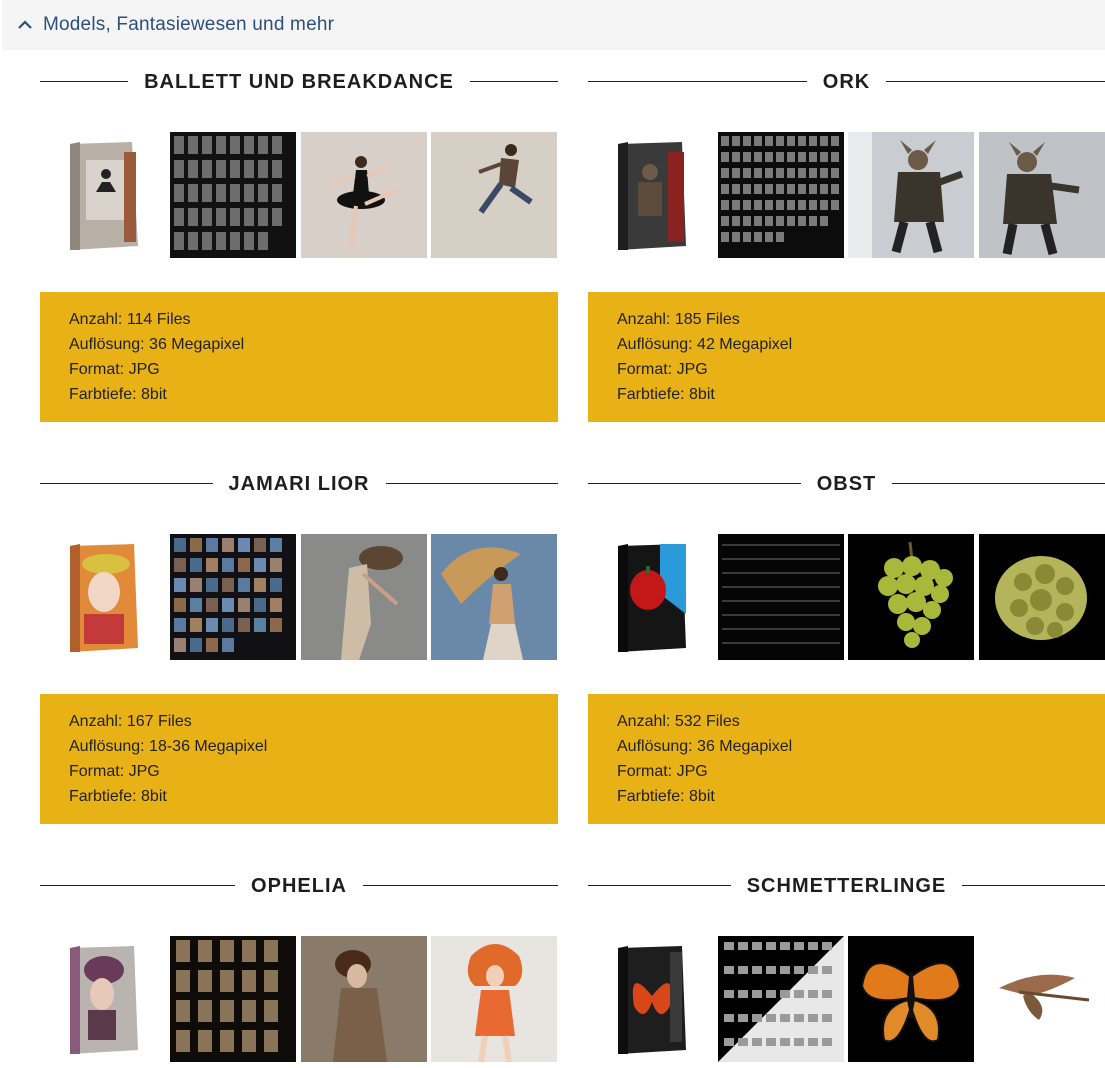  I want to click on product-title: ORK, so click(846, 82).